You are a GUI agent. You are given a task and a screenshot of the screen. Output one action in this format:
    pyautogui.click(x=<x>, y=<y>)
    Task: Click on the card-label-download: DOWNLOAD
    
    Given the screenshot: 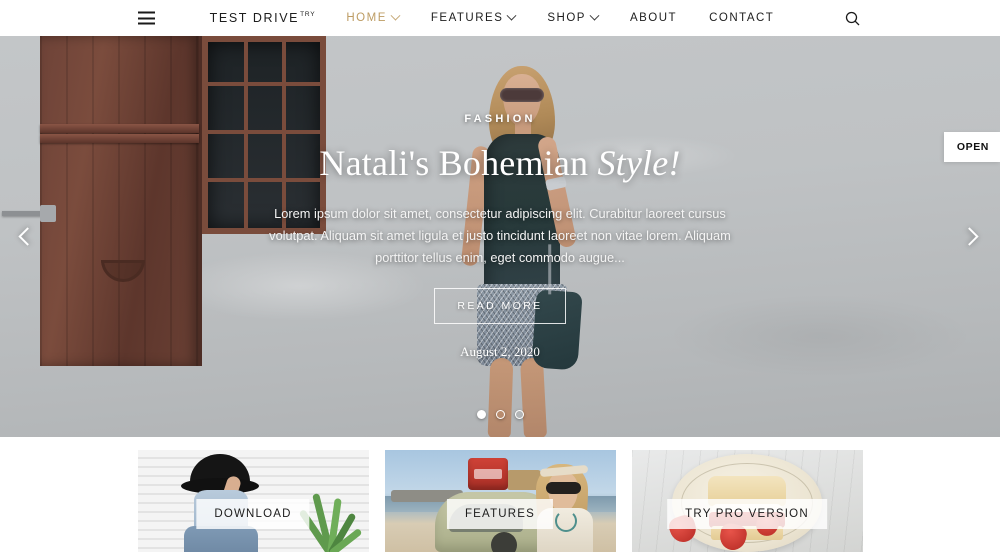 What is the action you would take?
    pyautogui.click(x=253, y=514)
    